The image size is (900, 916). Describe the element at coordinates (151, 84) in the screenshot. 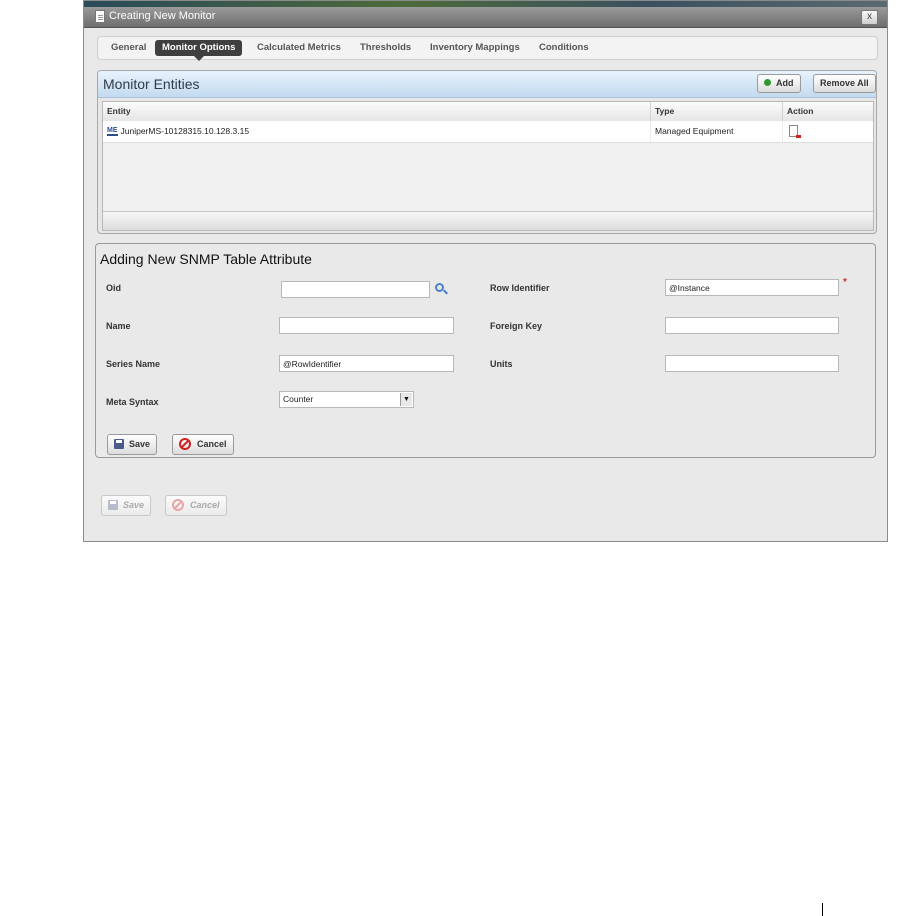

I see `panel-title: Monitor Entities` at that location.